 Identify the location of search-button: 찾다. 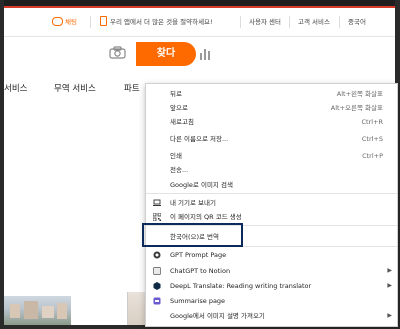
(166, 54).